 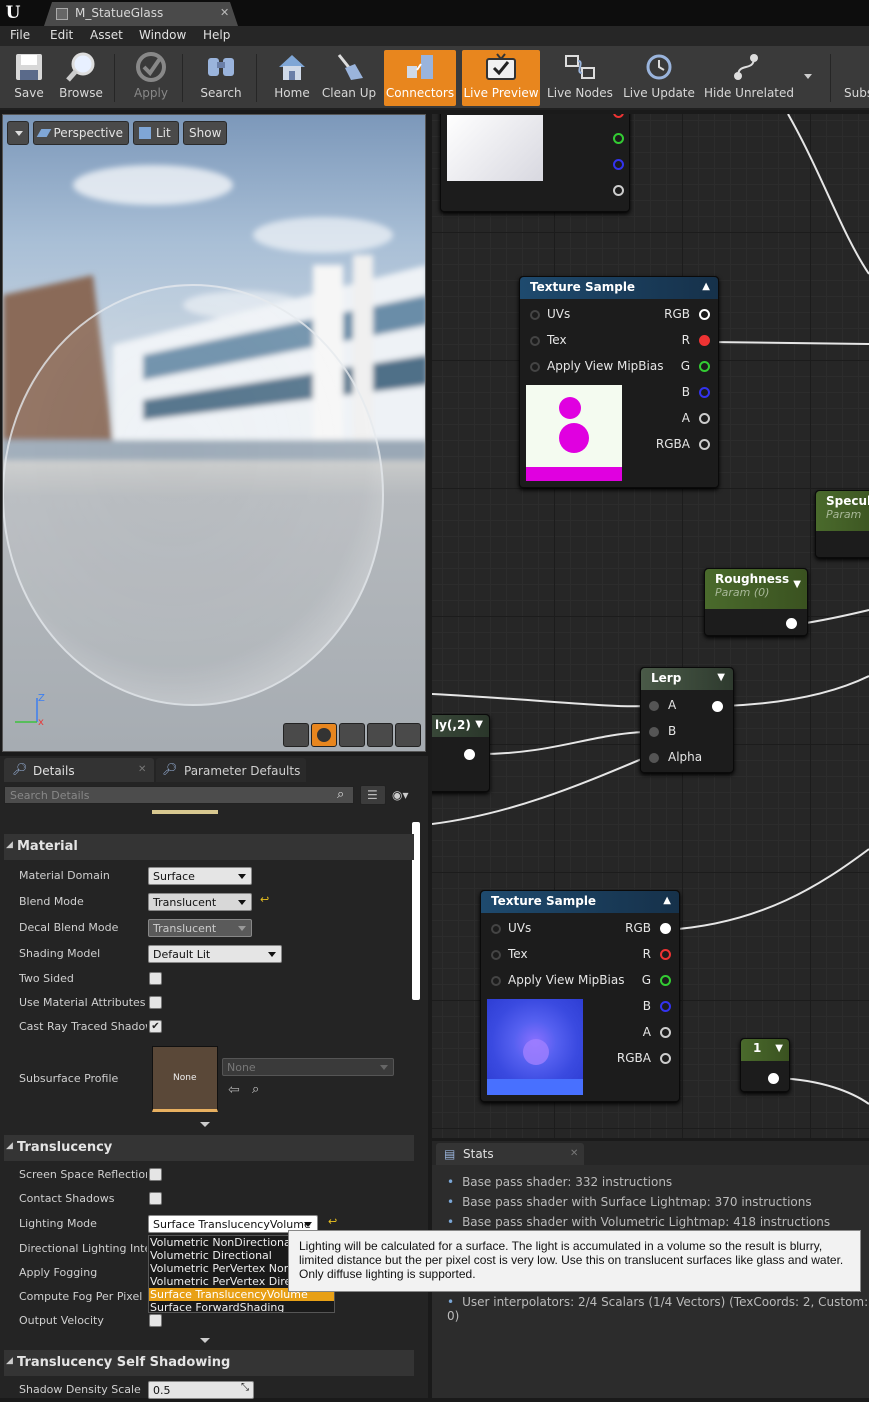 I want to click on sphere-shape-button, so click(x=324, y=735).